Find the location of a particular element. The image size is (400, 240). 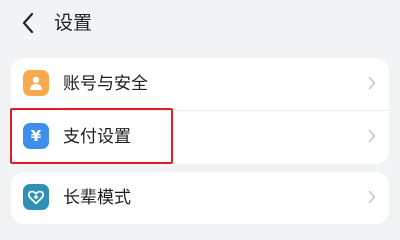

person-icon is located at coordinates (36, 83).